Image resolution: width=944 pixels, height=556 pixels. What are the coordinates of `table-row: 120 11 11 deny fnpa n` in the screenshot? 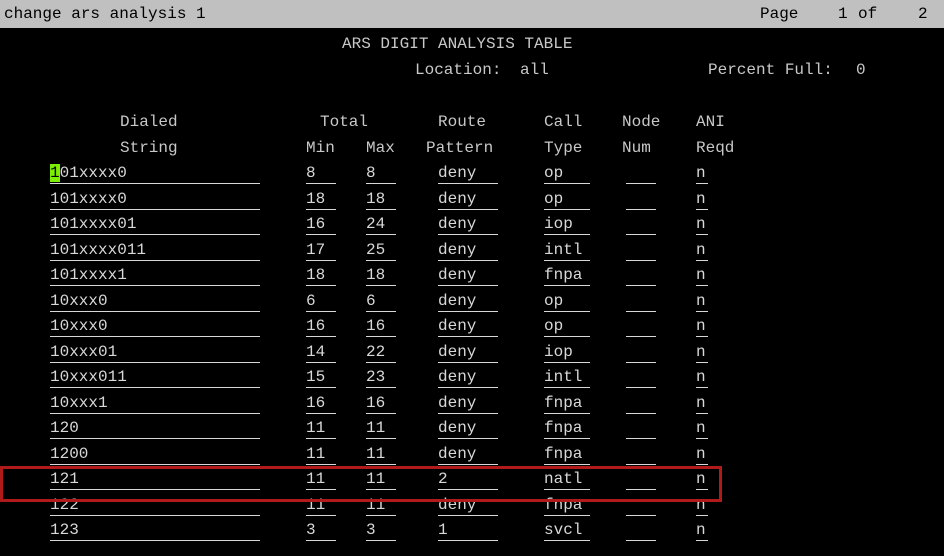 It's located at (472, 428).